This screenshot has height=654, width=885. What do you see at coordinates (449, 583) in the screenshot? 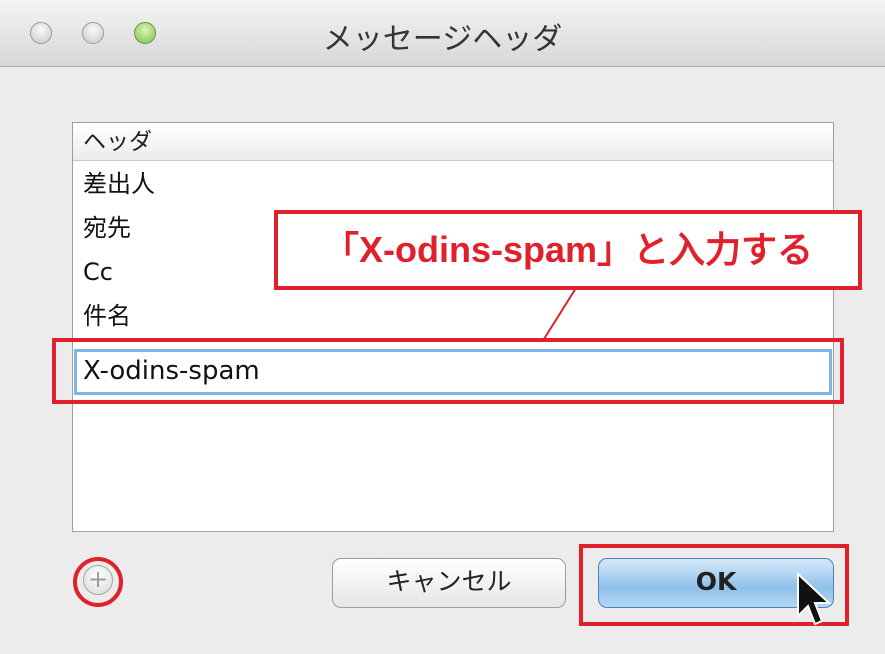
I see `cancel-button: キャンセル` at bounding box center [449, 583].